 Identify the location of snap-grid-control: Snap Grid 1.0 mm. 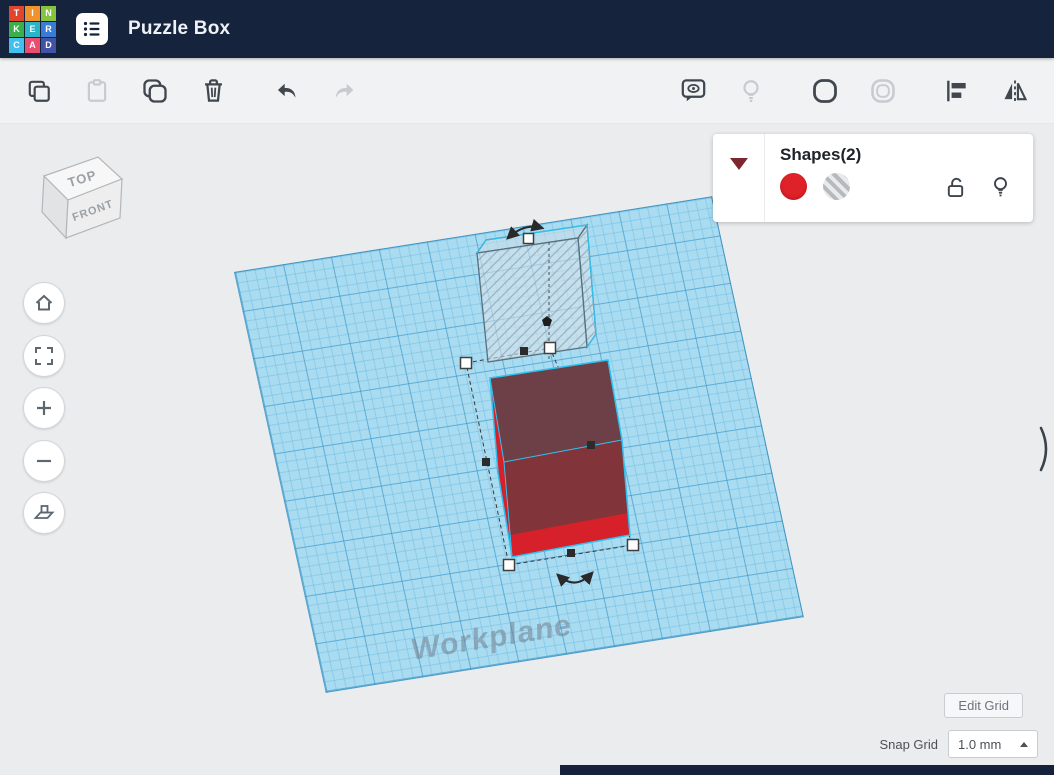
(958, 744).